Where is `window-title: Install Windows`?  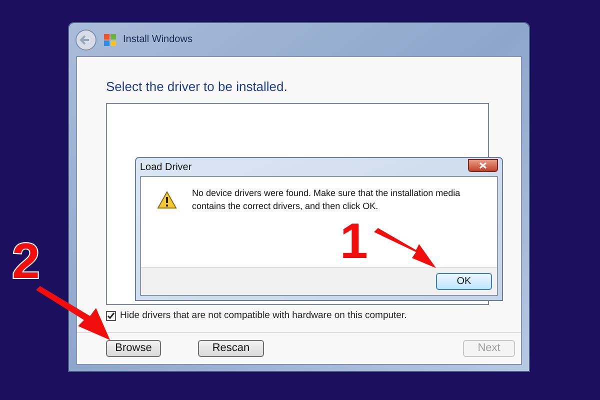
window-title: Install Windows is located at coordinates (157, 40).